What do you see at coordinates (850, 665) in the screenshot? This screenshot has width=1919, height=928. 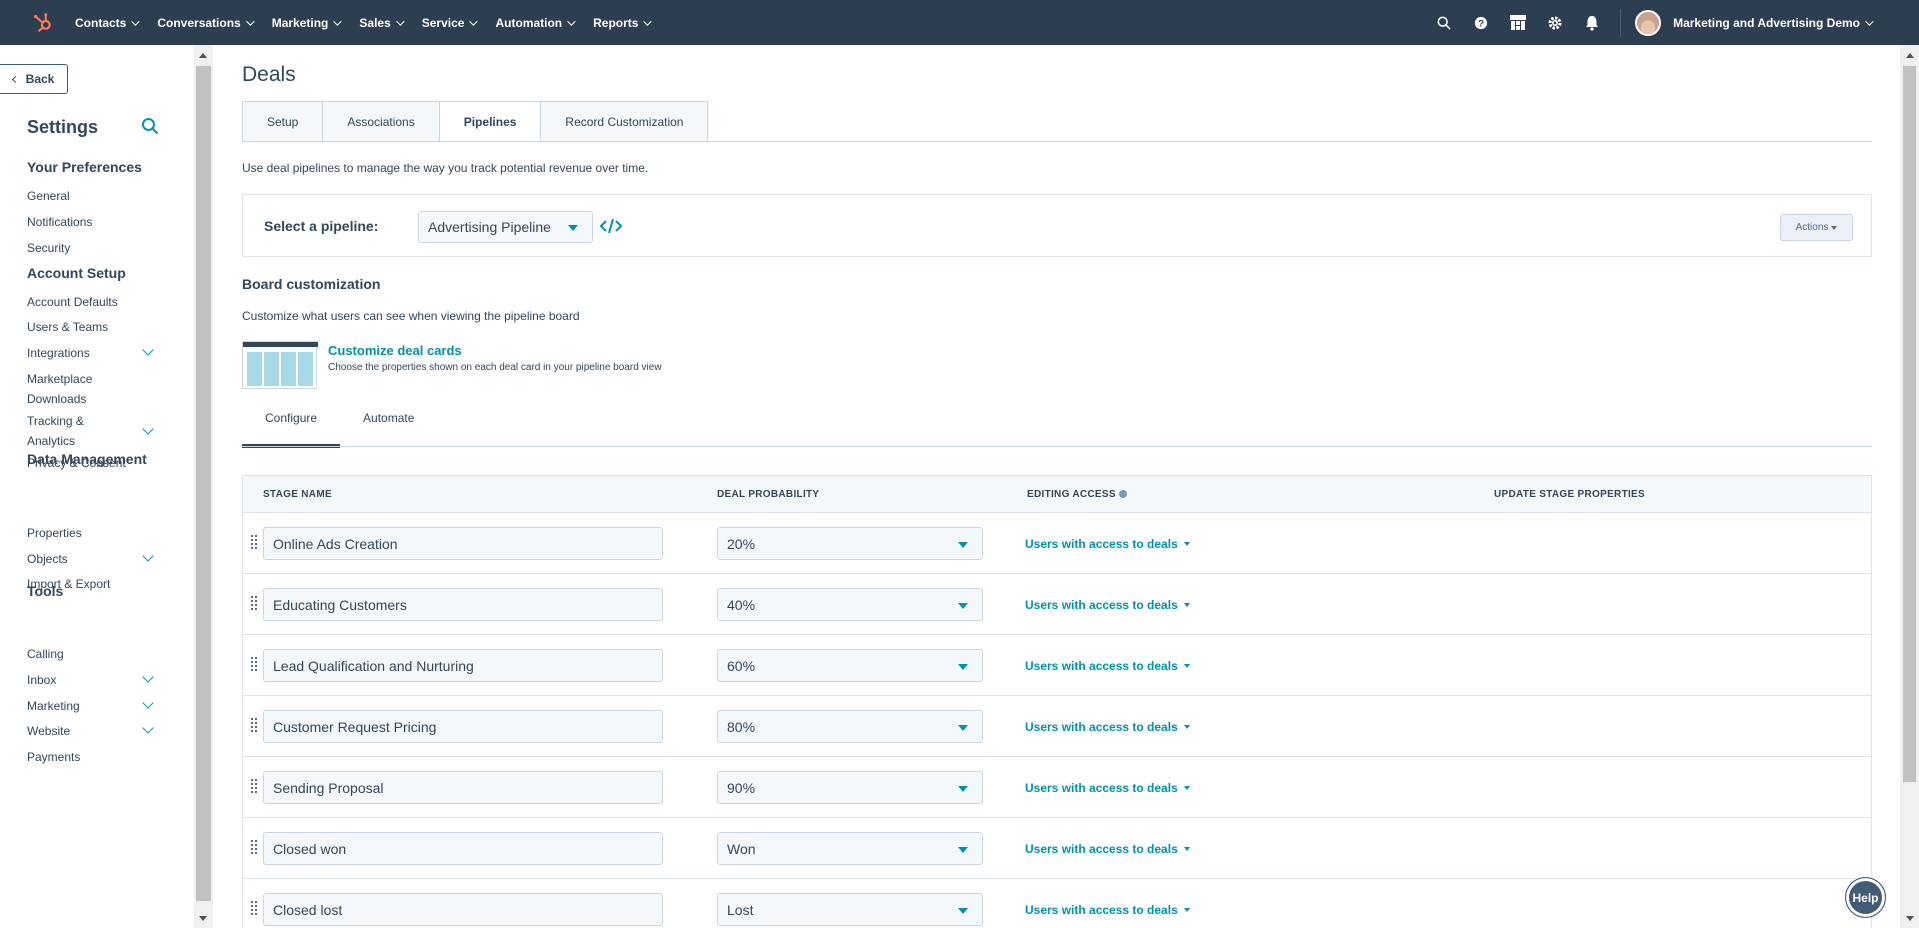 I see `deal-probability-dropdown: 60%` at bounding box center [850, 665].